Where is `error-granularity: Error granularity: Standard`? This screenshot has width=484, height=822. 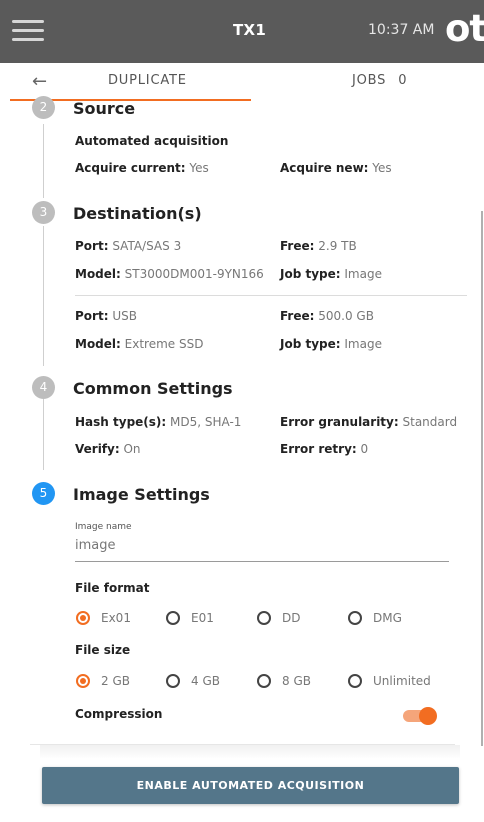 error-granularity: Error granularity: Standard is located at coordinates (369, 422).